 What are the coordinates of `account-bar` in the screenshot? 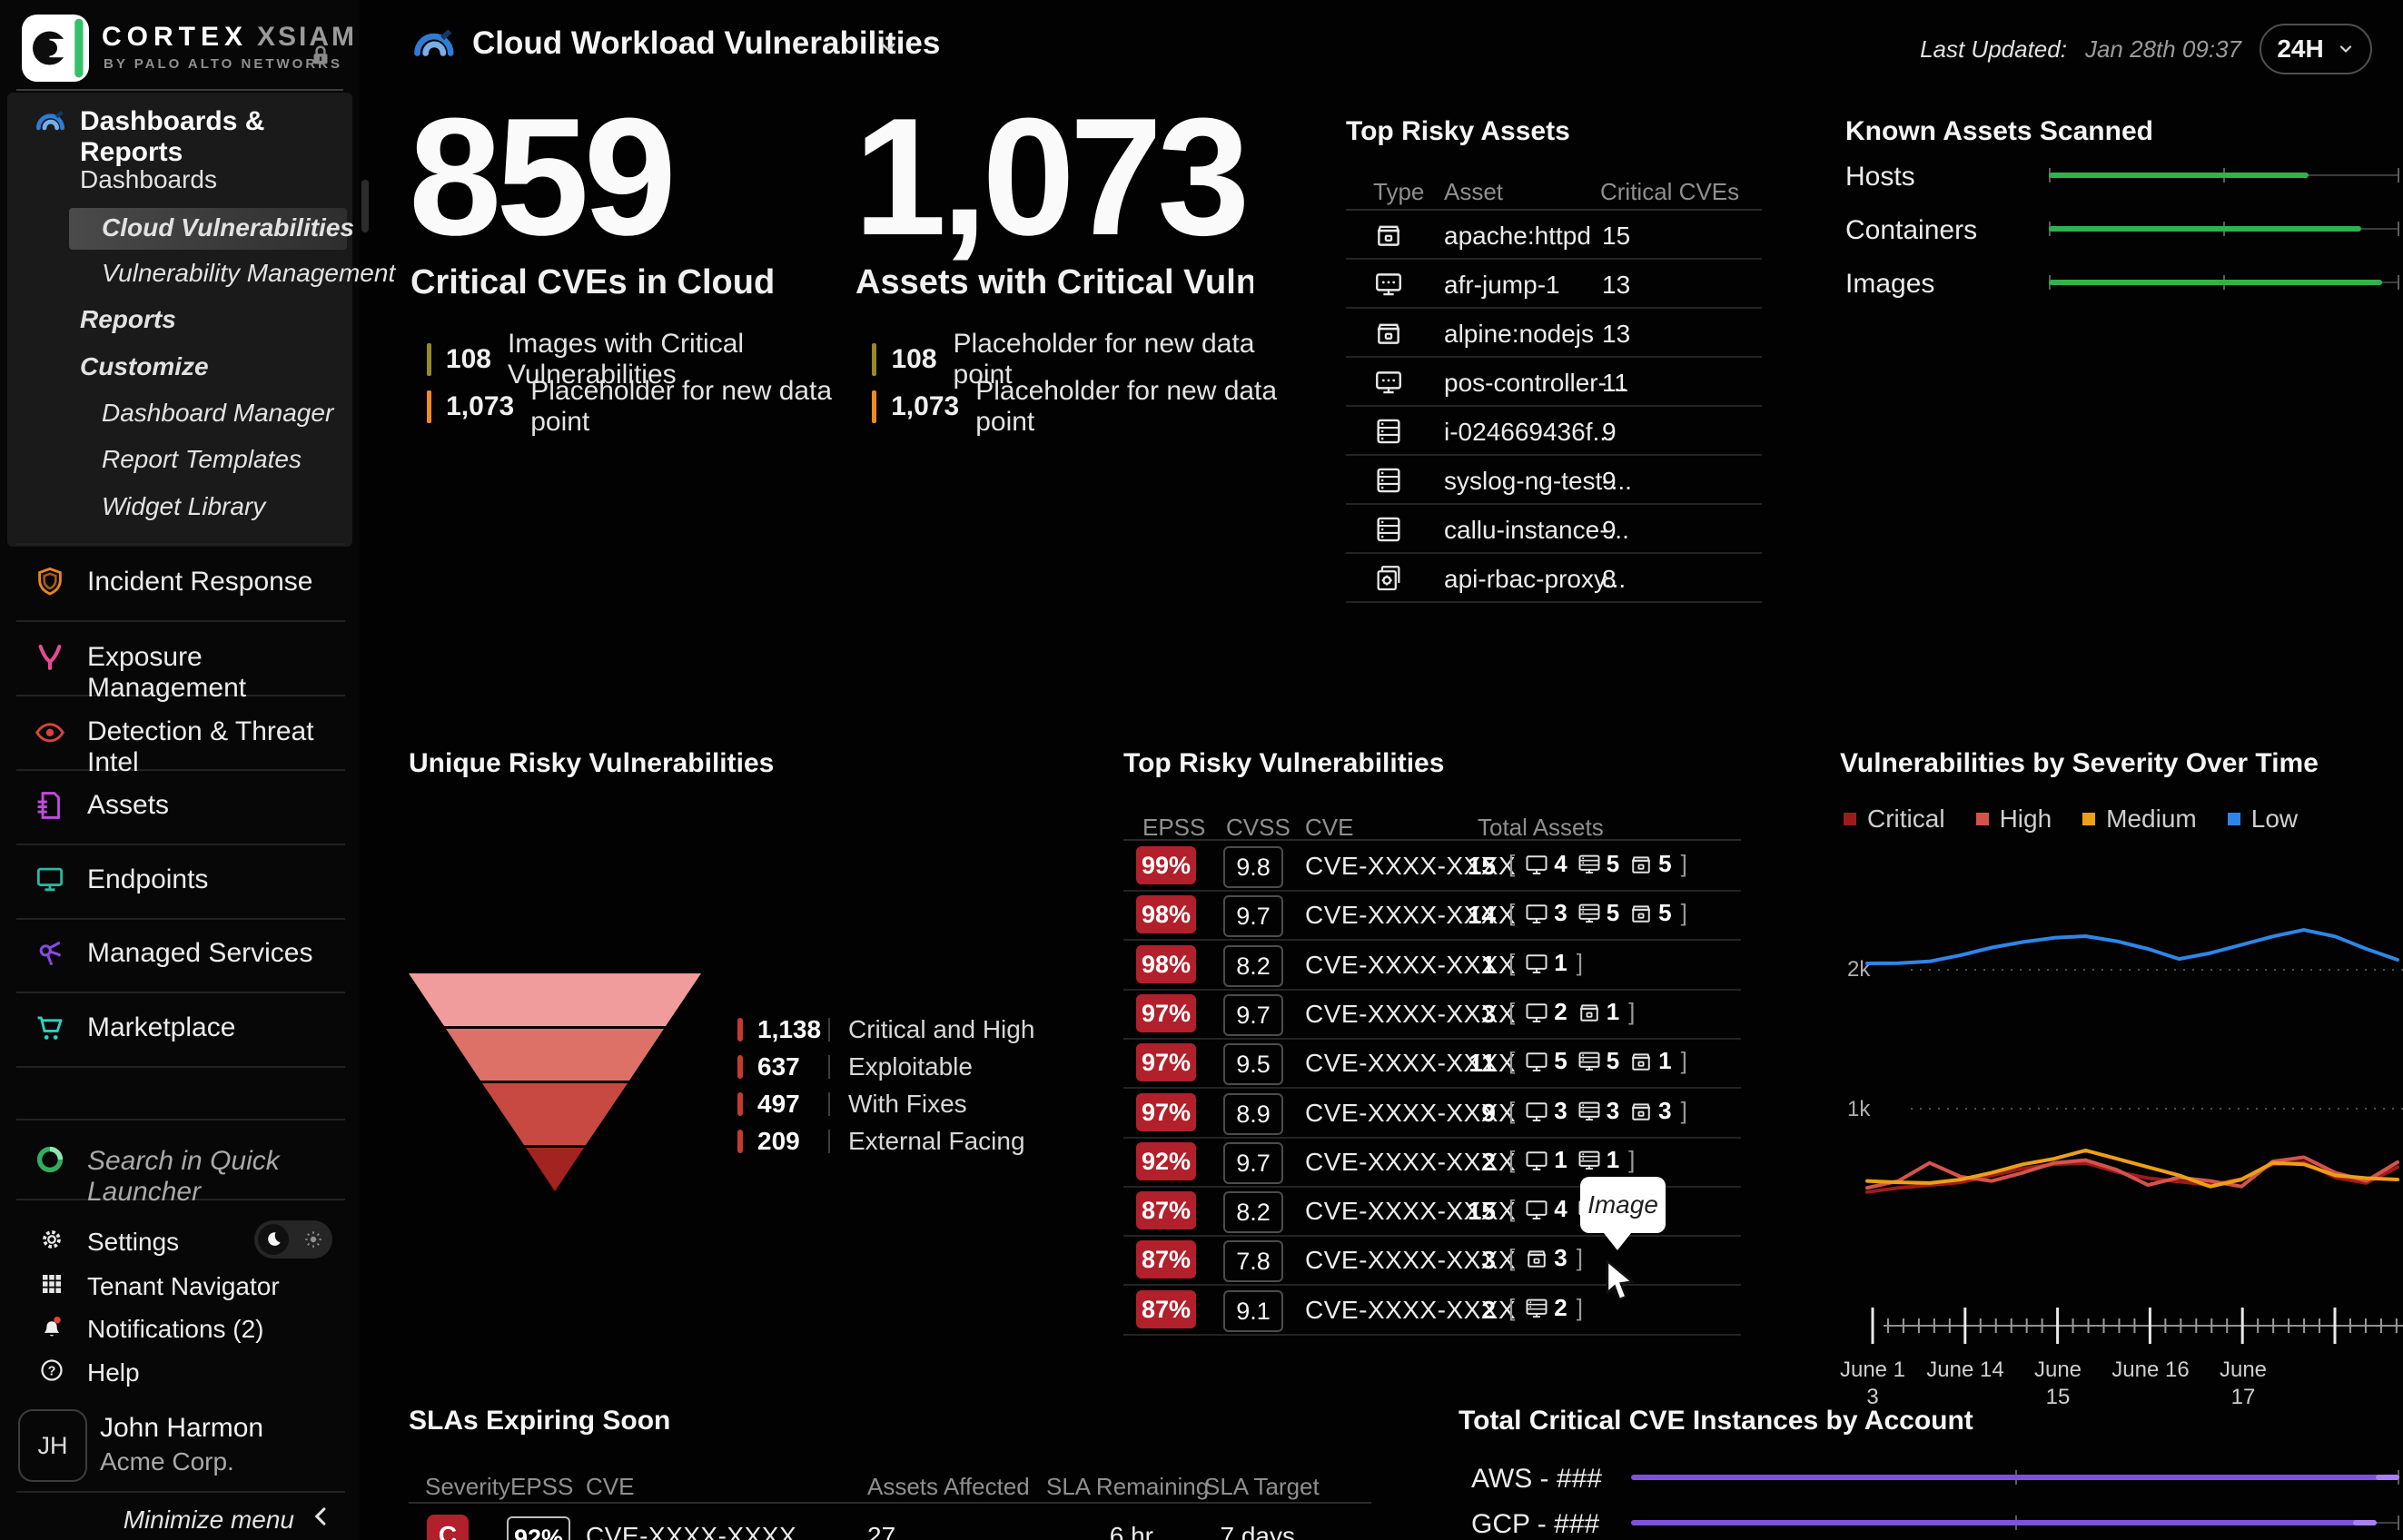 It's located at (2015, 1523).